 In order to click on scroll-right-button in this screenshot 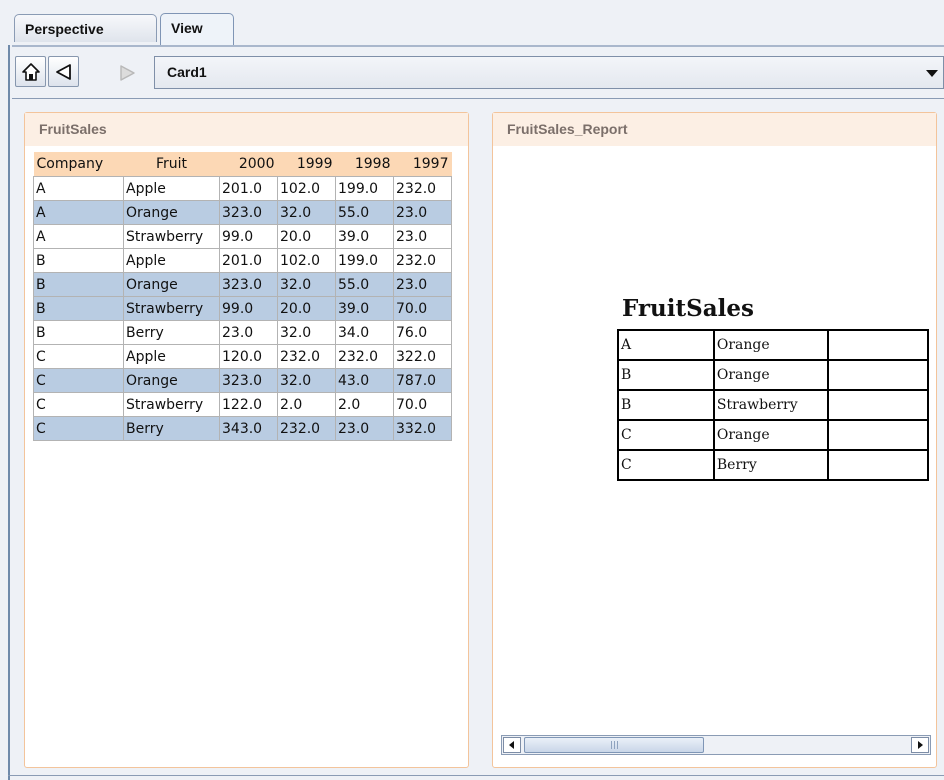, I will do `click(920, 745)`.